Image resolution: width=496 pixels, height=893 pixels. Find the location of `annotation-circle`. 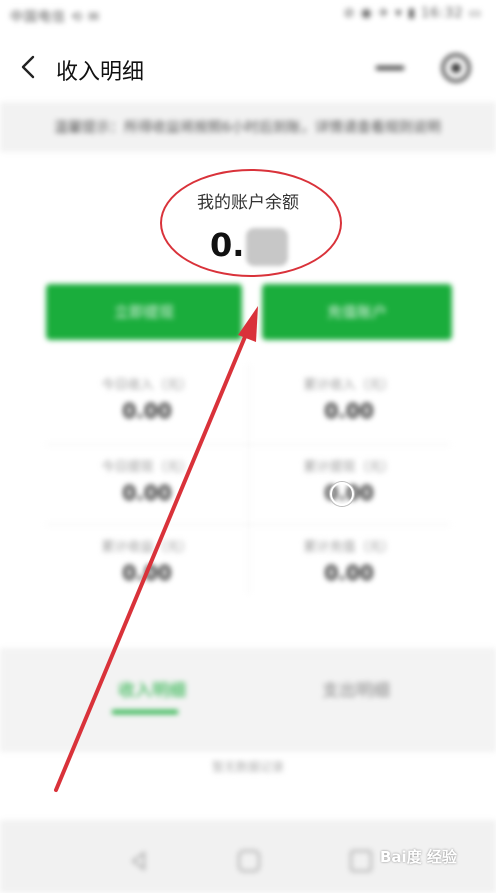

annotation-circle is located at coordinates (251, 223).